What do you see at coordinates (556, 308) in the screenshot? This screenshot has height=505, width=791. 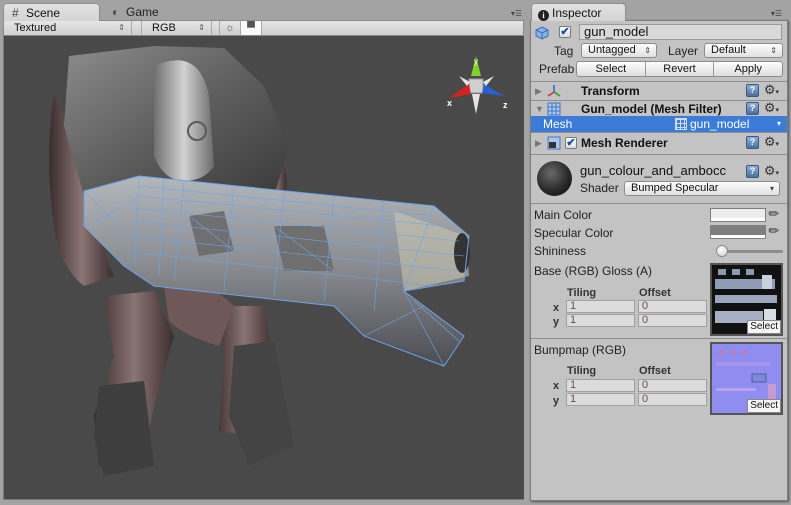 I see `x-label: x` at bounding box center [556, 308].